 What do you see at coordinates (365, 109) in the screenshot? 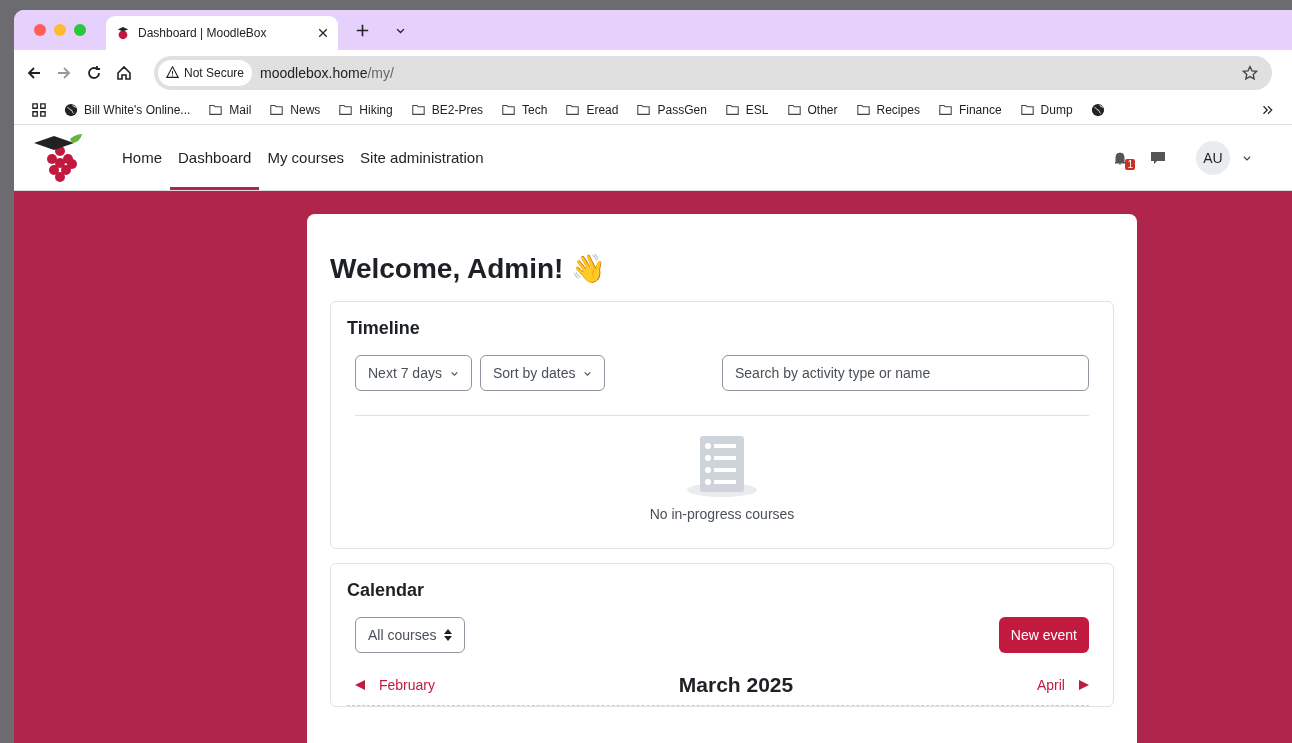
I see `bookmark: Hiking` at bounding box center [365, 109].